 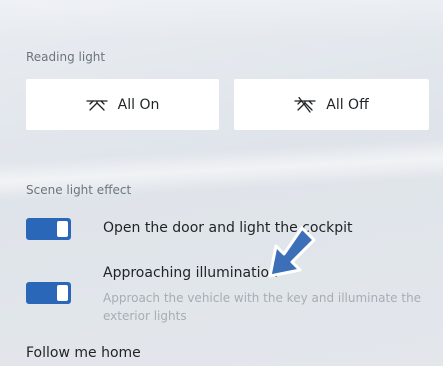 What do you see at coordinates (48, 229) in the screenshot?
I see `door-cockpit-light-toggle` at bounding box center [48, 229].